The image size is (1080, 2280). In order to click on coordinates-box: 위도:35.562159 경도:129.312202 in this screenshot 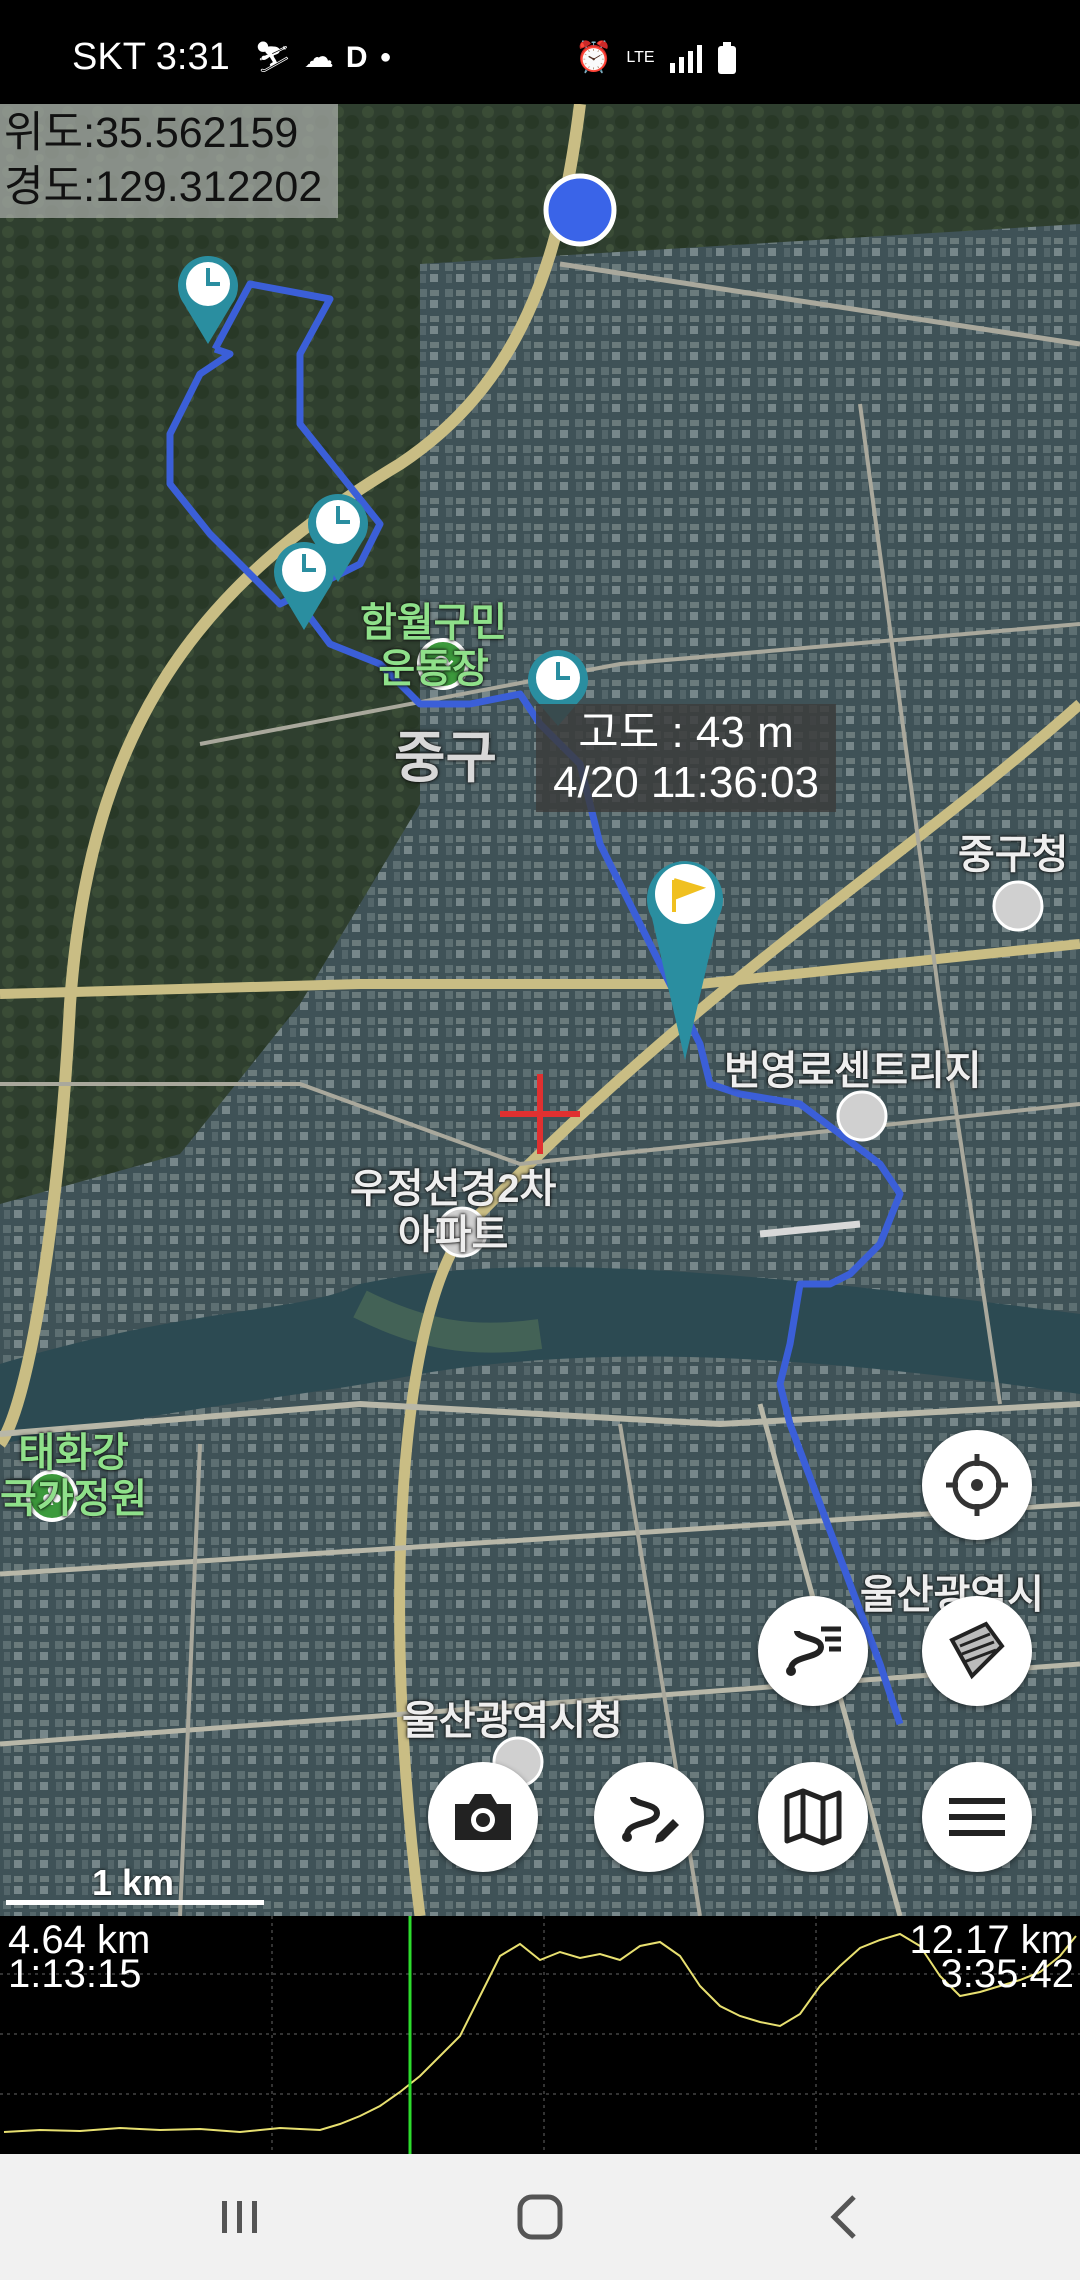, I will do `click(169, 161)`.